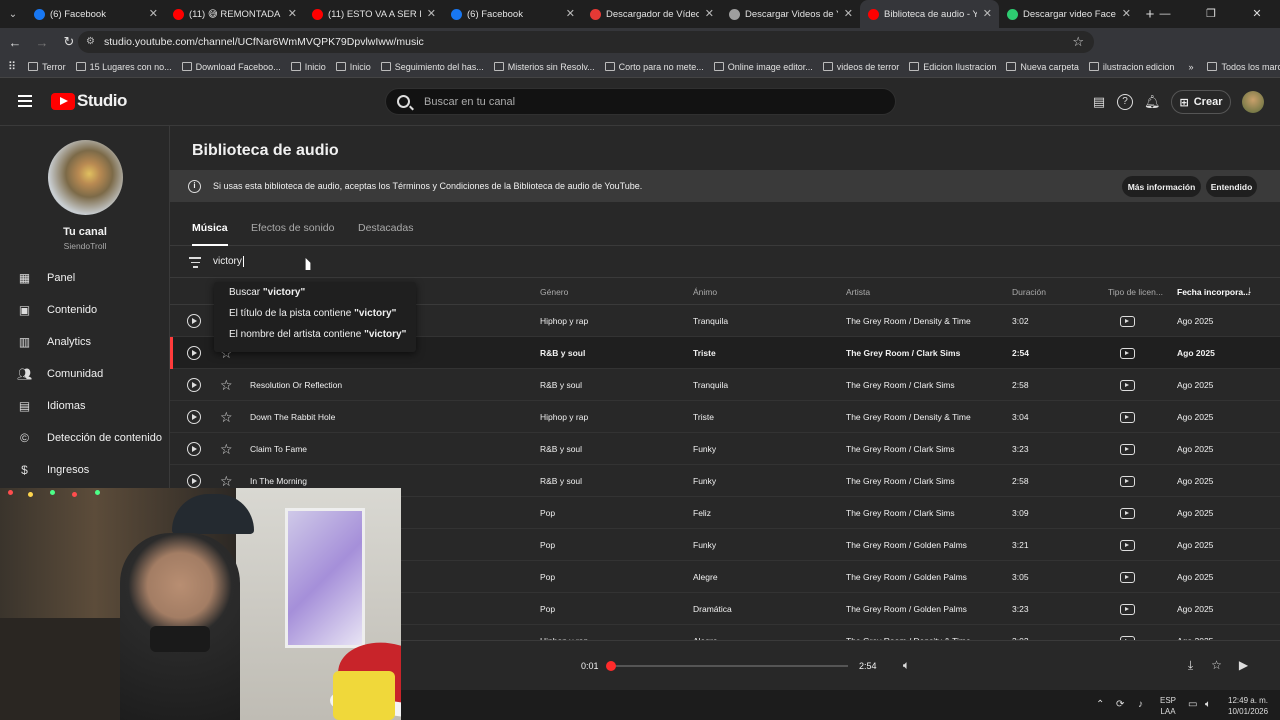  Describe the element at coordinates (1078, 42) in the screenshot. I see `bookmark-star-icon: ☆` at that location.